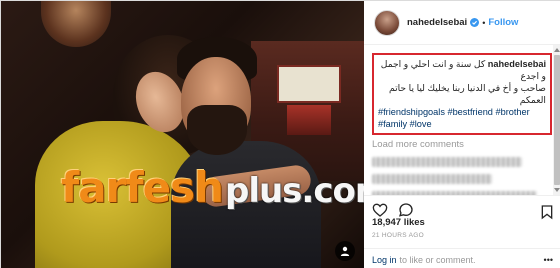 The width and height of the screenshot is (560, 268). Describe the element at coordinates (463, 144) in the screenshot. I see `load-more-comments: Load more comments` at that location.